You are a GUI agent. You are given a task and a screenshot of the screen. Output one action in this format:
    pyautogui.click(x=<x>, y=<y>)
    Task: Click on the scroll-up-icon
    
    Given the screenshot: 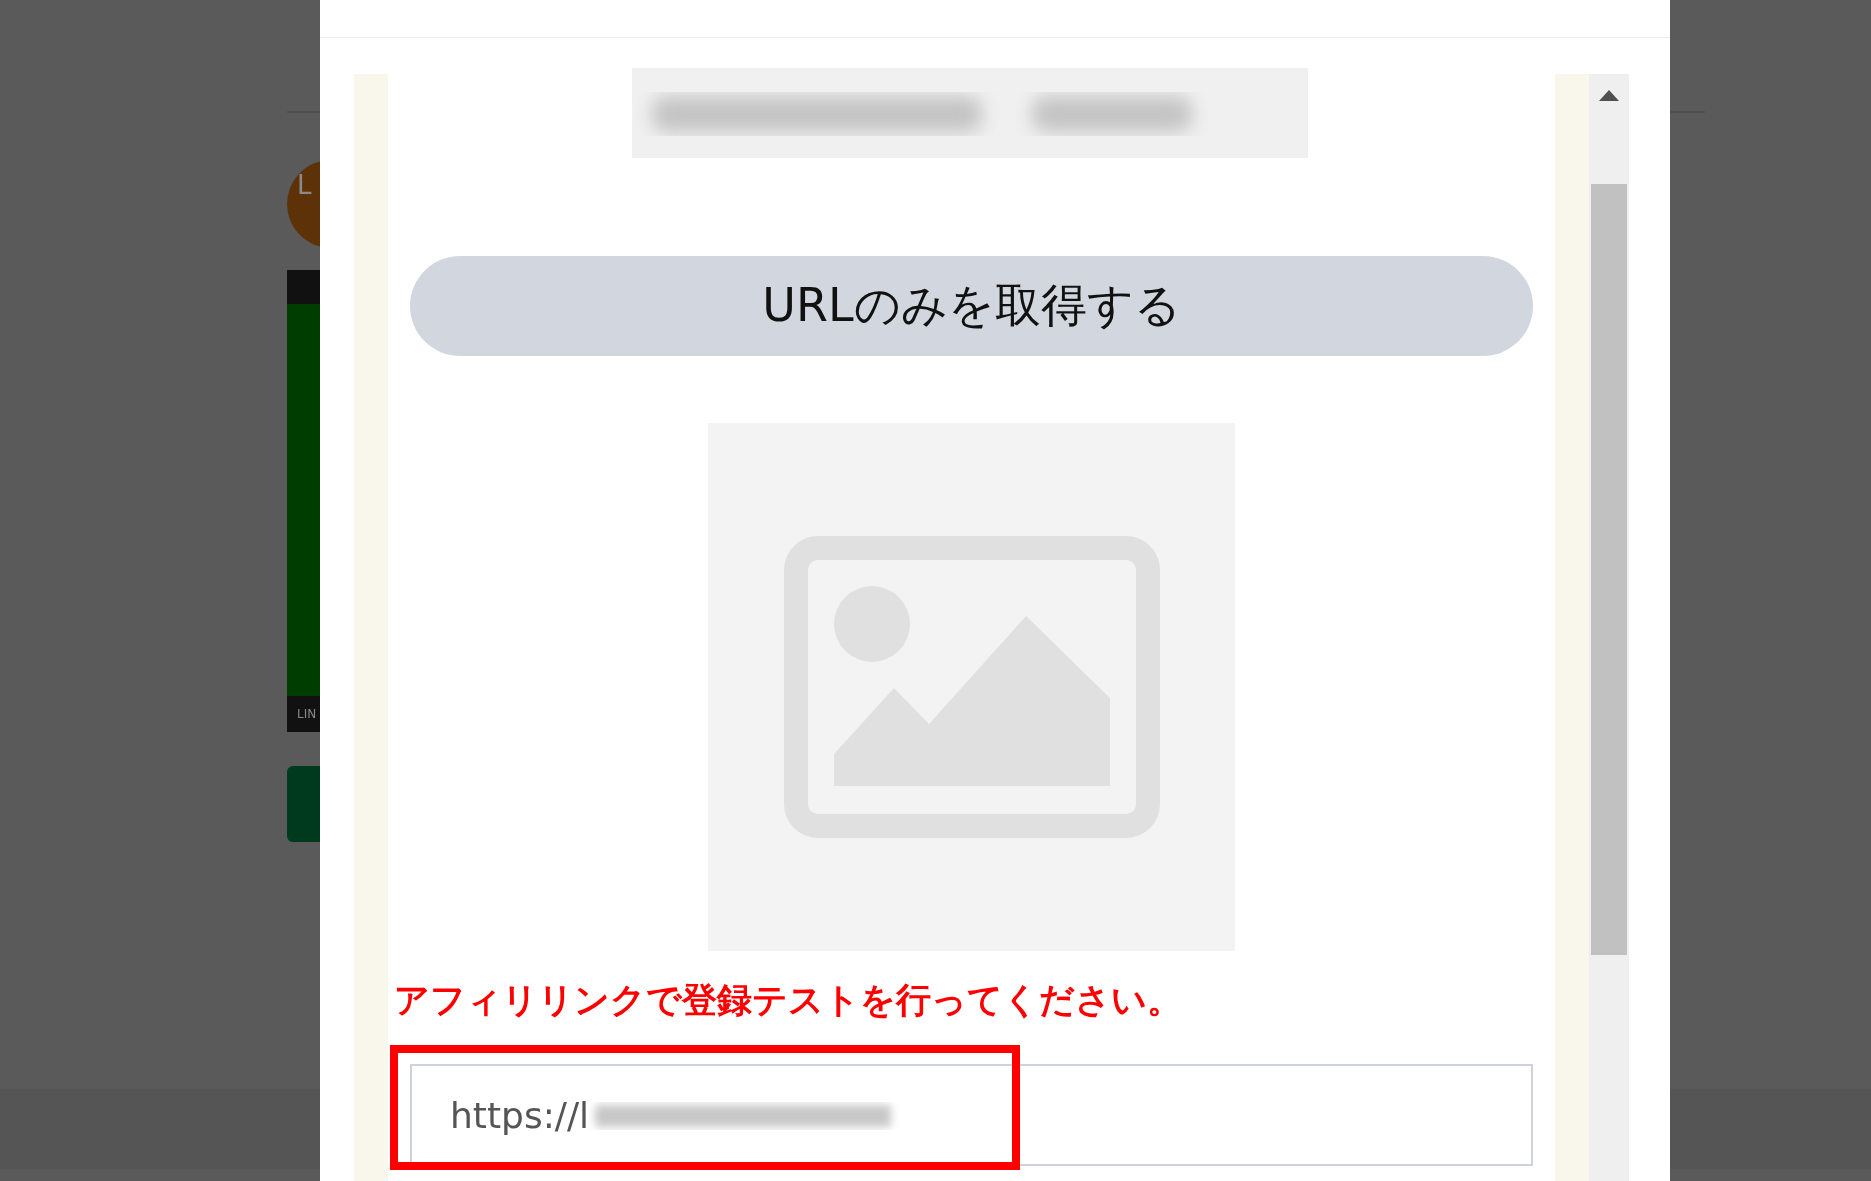 What is the action you would take?
    pyautogui.click(x=1609, y=95)
    